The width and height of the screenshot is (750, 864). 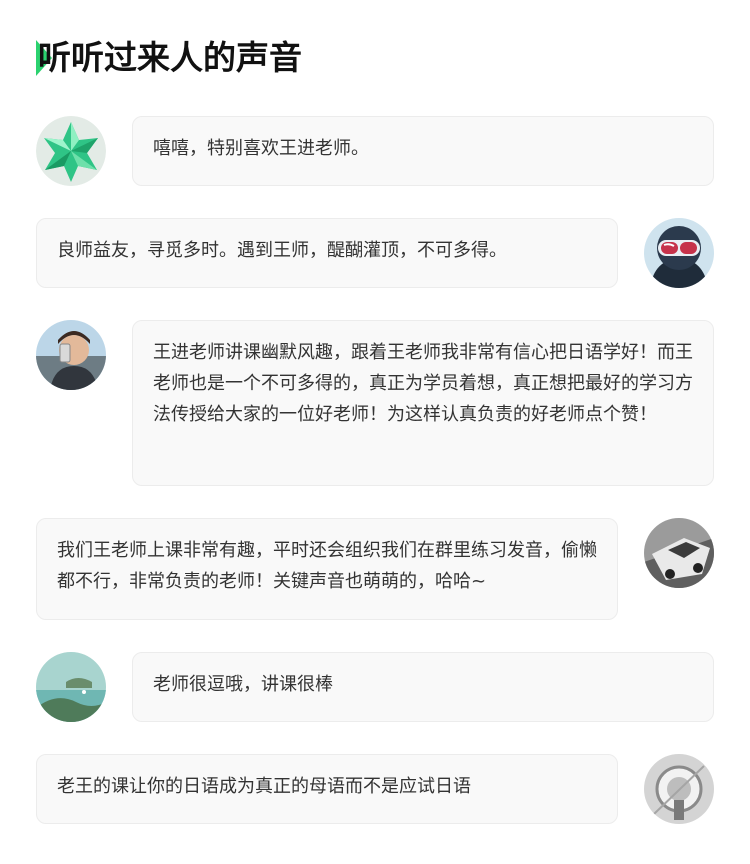 I want to click on monochrome-avatar, so click(x=679, y=789).